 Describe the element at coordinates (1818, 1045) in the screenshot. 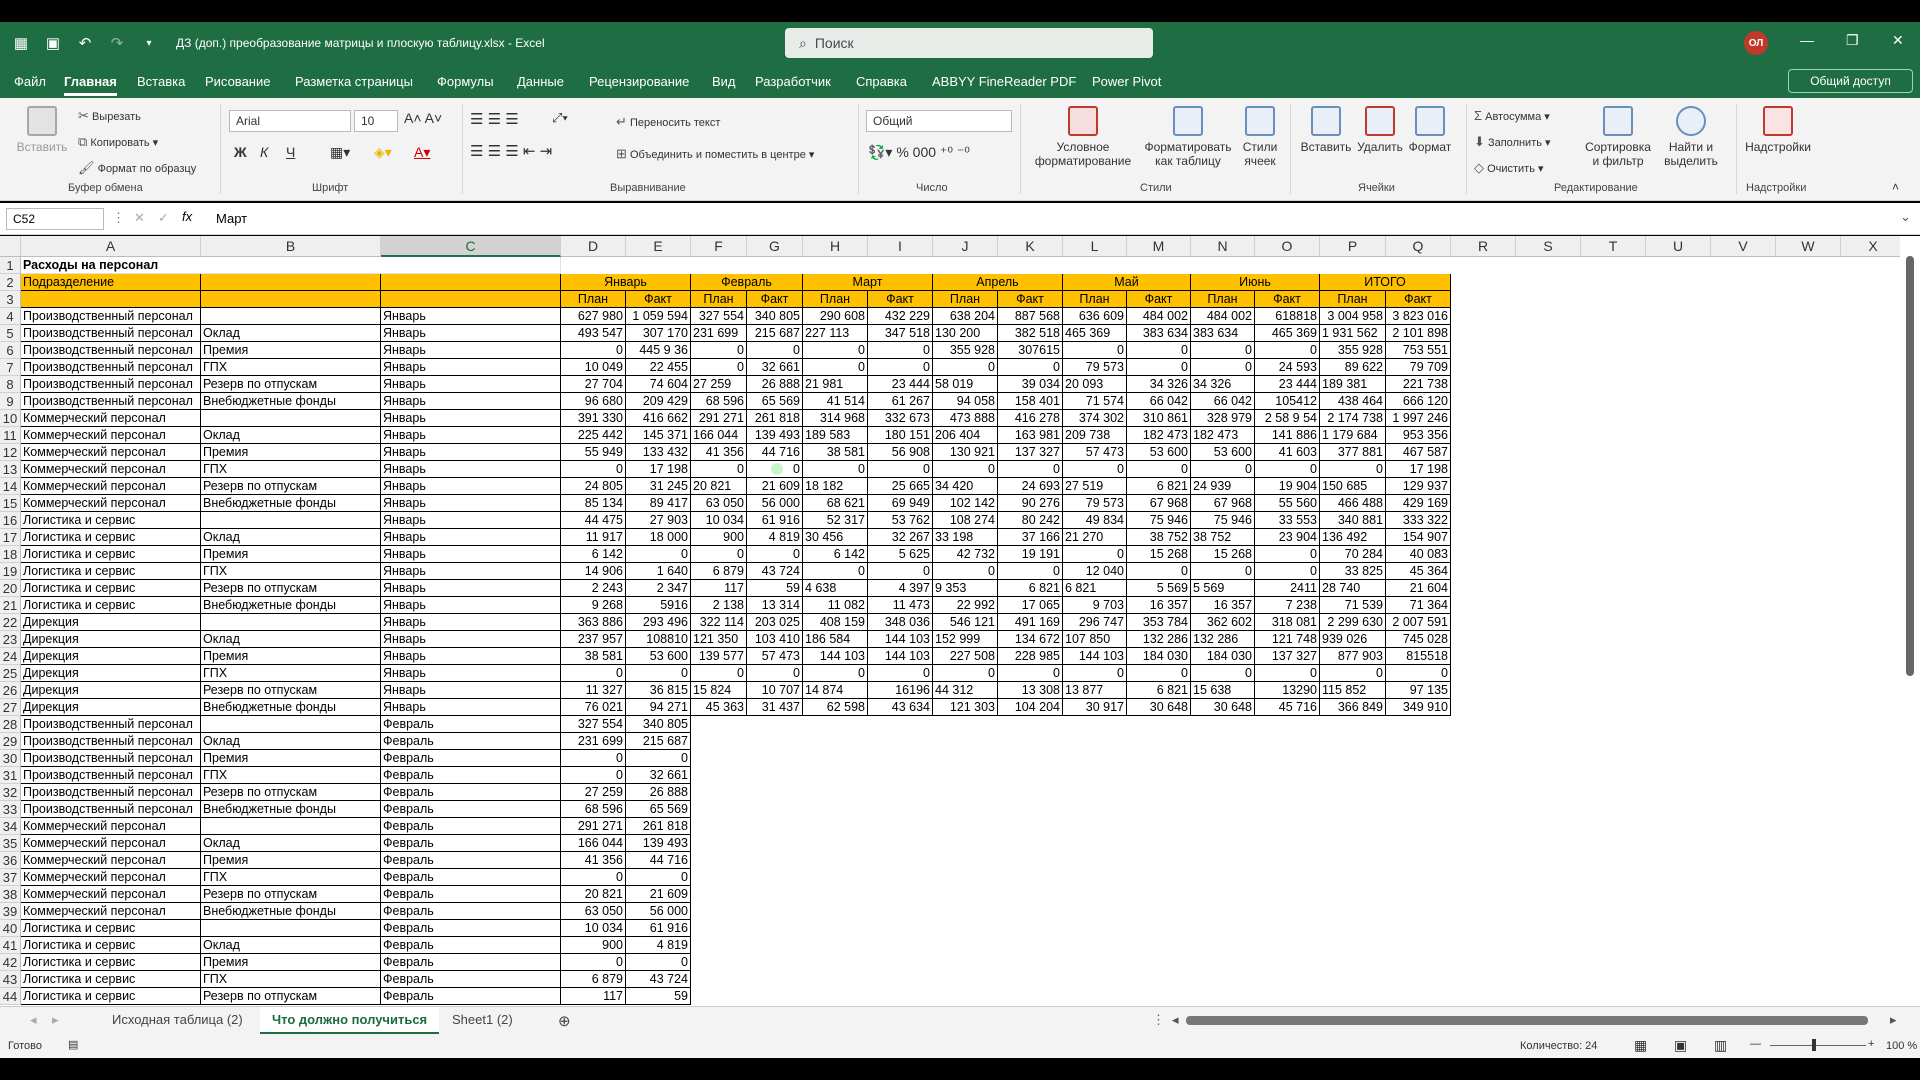

I see `zoom-slider` at that location.